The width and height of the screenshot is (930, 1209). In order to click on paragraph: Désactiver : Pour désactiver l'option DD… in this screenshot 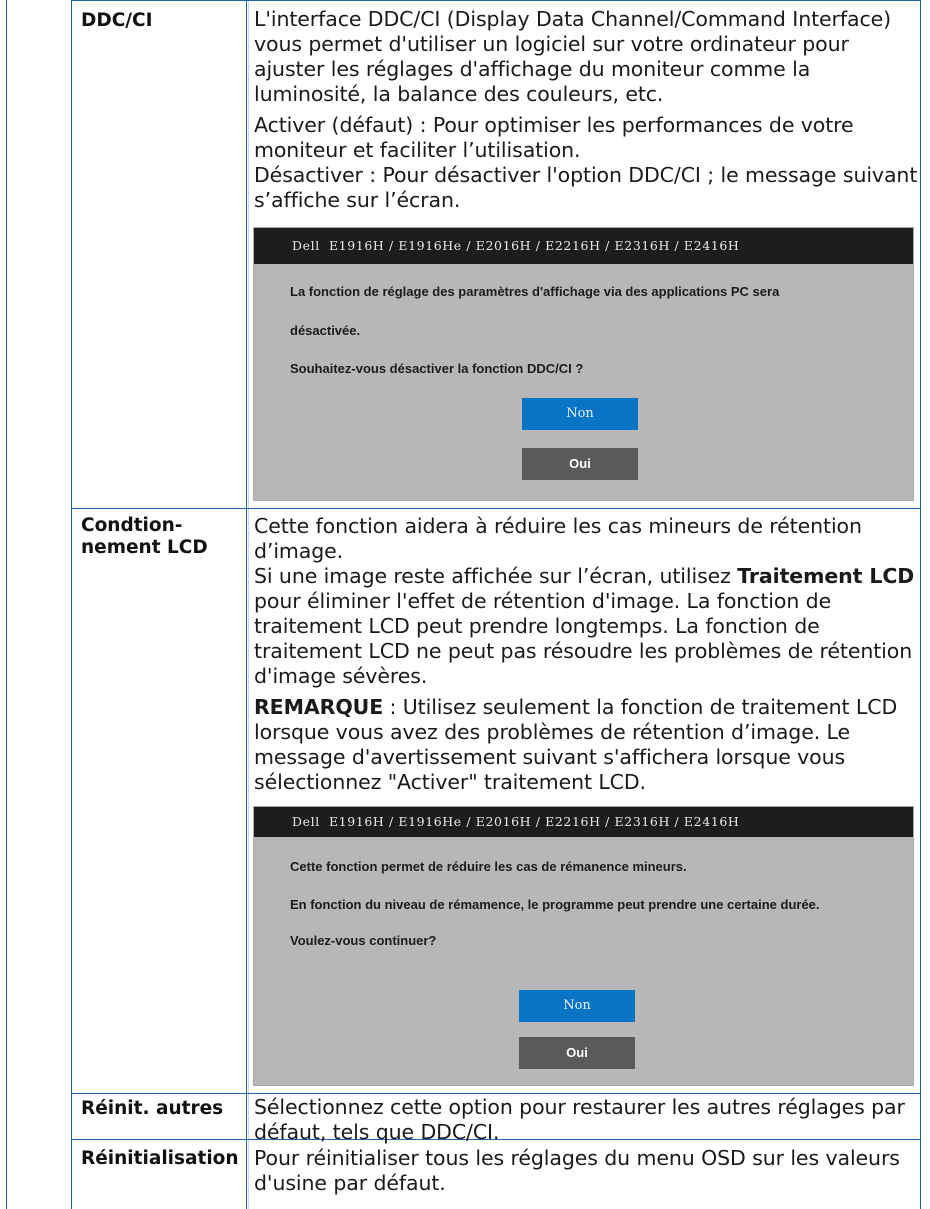, I will do `click(586, 187)`.